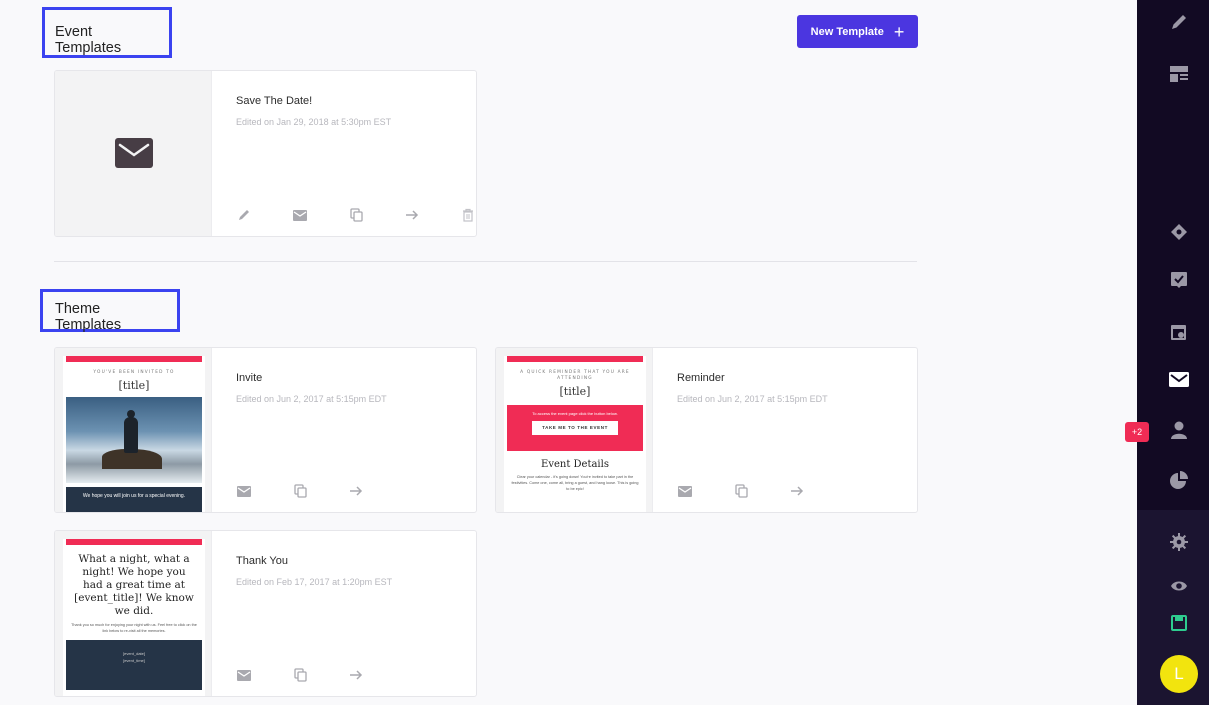  Describe the element at coordinates (134, 665) in the screenshot. I see `preview-footer: [event_date] [event_time]` at that location.